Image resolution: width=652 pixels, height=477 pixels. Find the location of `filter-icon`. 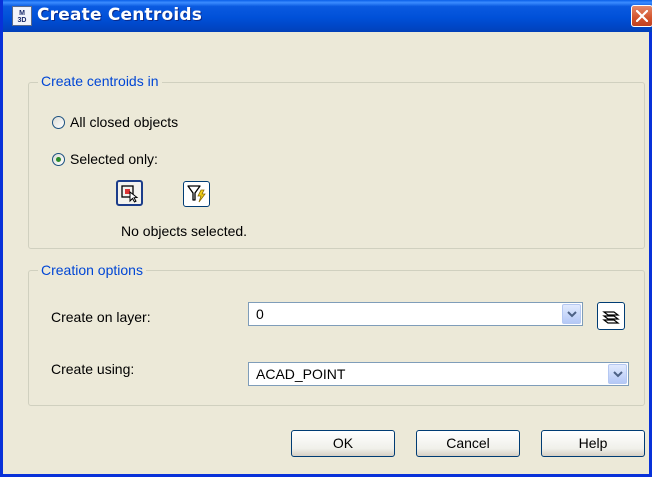

filter-icon is located at coordinates (196, 194).